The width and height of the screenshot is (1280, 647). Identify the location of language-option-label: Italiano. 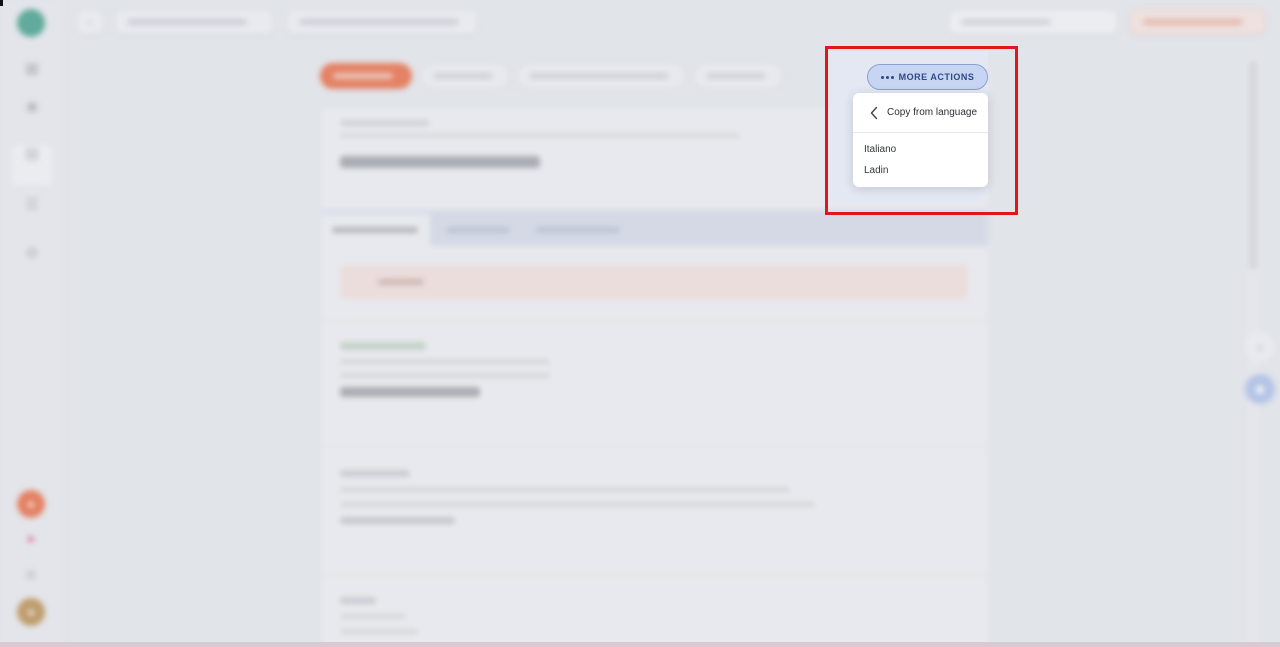
(880, 149).